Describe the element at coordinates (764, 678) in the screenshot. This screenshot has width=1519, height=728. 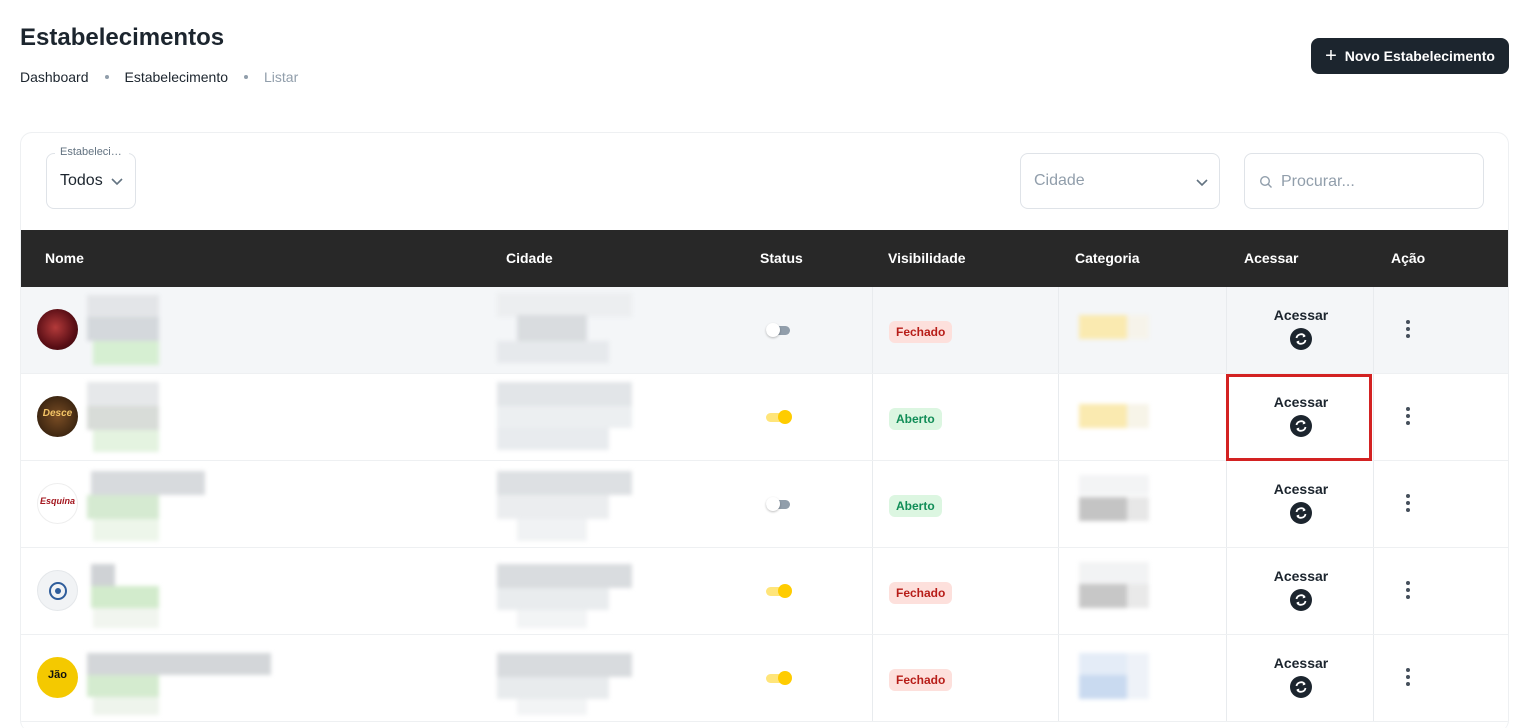
I see `table-row: Jão Fechado Acessar` at that location.